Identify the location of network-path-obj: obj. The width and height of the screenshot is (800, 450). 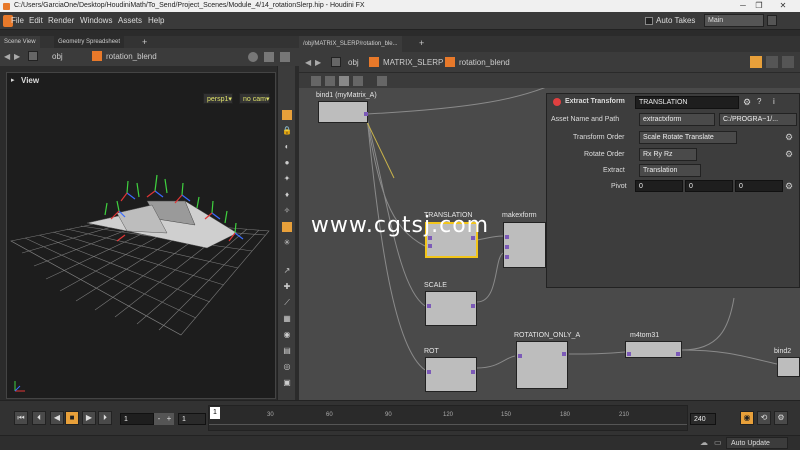
(353, 62).